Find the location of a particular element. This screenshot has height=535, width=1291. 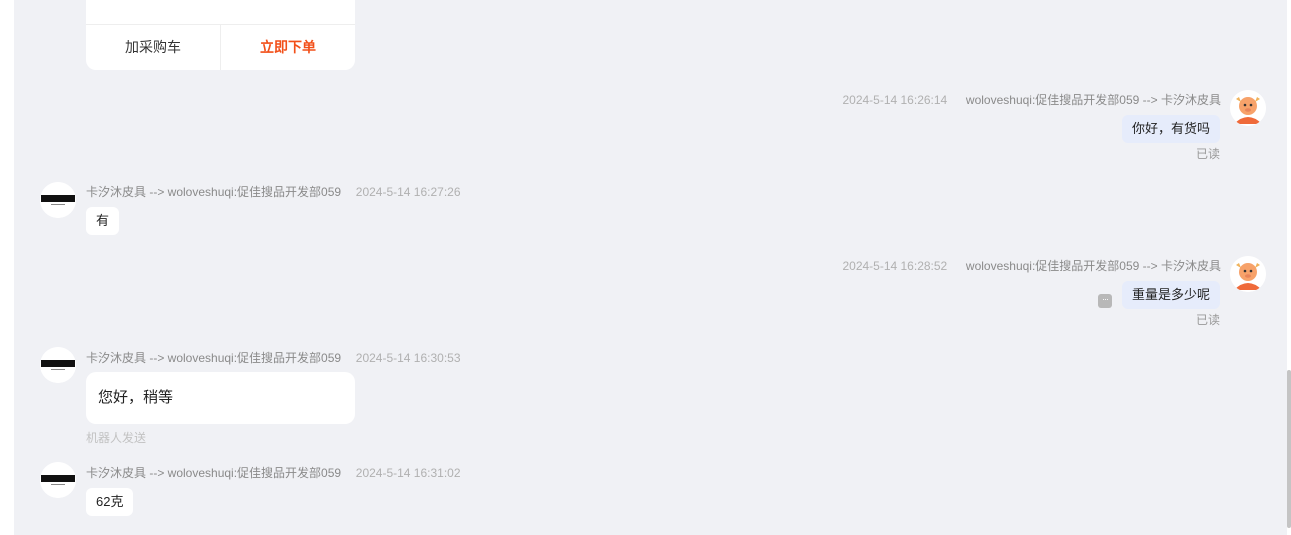

message-time: 2024-5-14 16:31:02 is located at coordinates (408, 473).